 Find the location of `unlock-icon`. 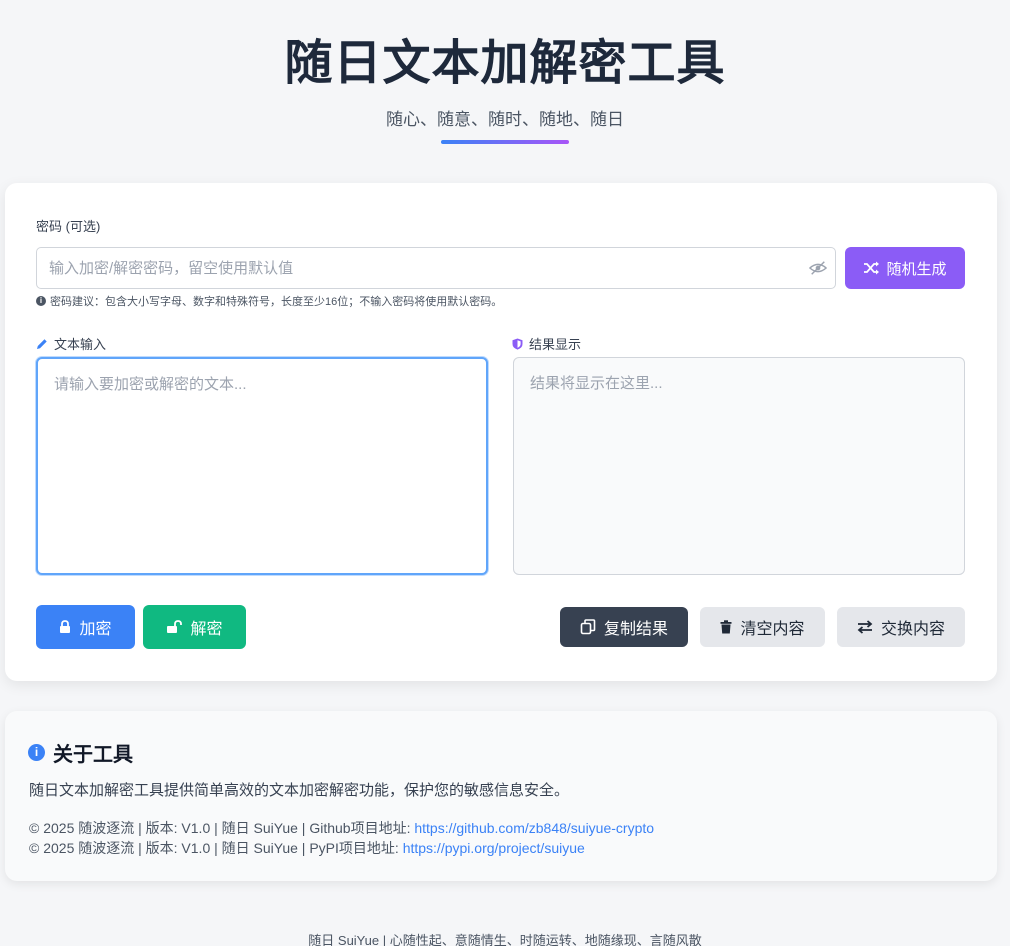

unlock-icon is located at coordinates (175, 626).